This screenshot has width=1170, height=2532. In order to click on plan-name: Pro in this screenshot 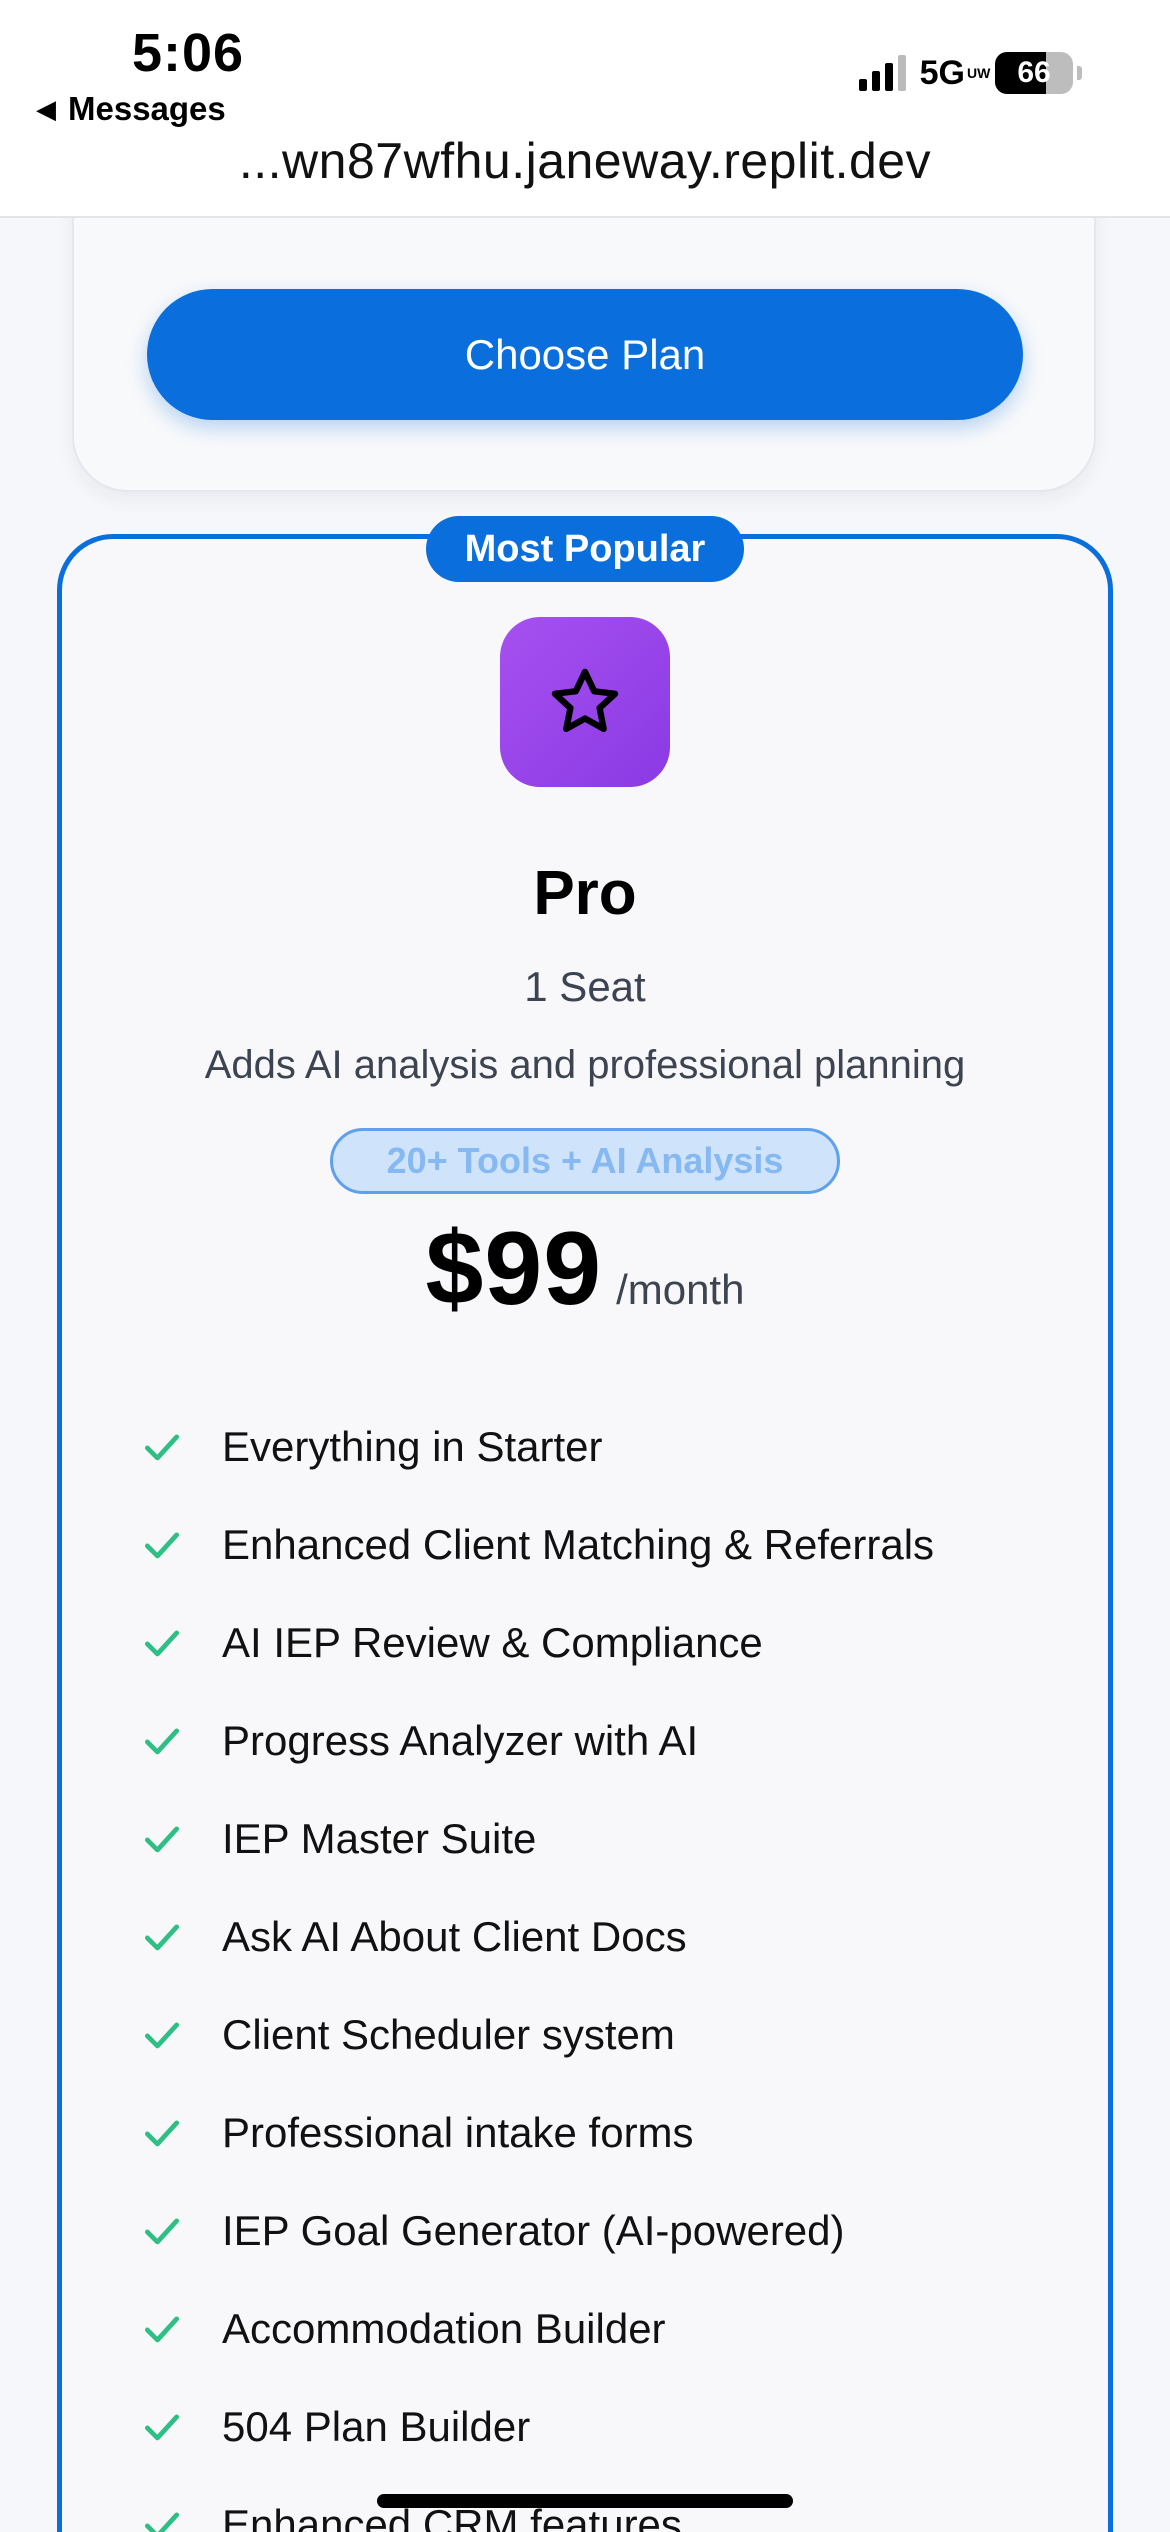, I will do `click(585, 893)`.